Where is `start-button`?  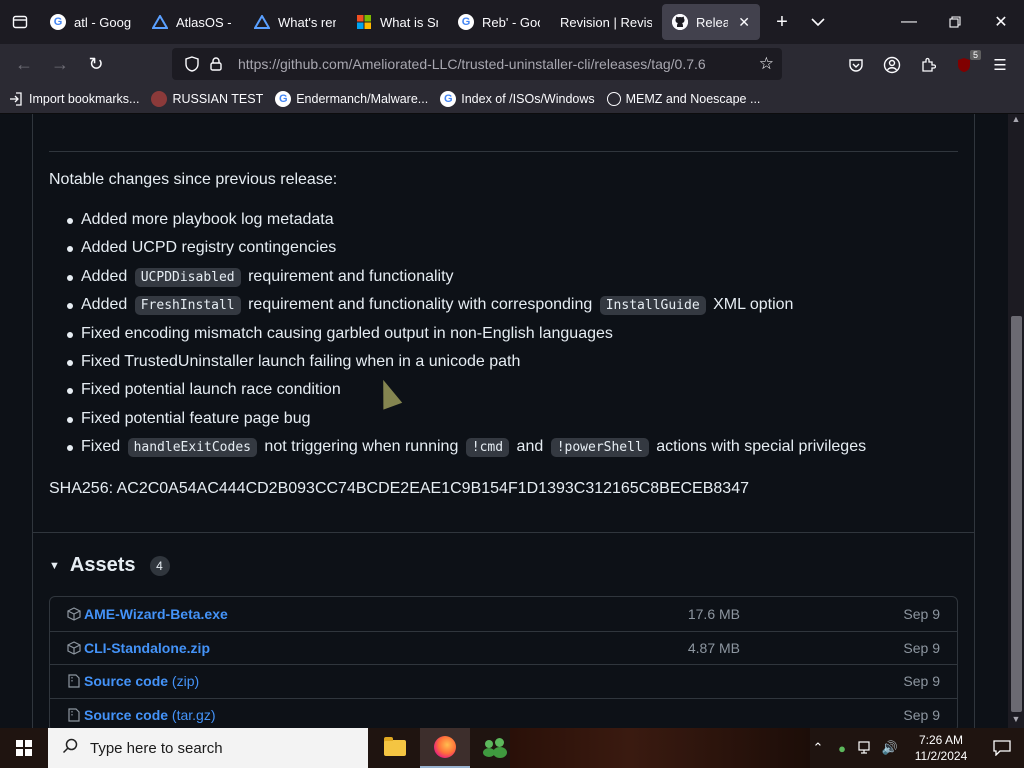 start-button is located at coordinates (24, 748).